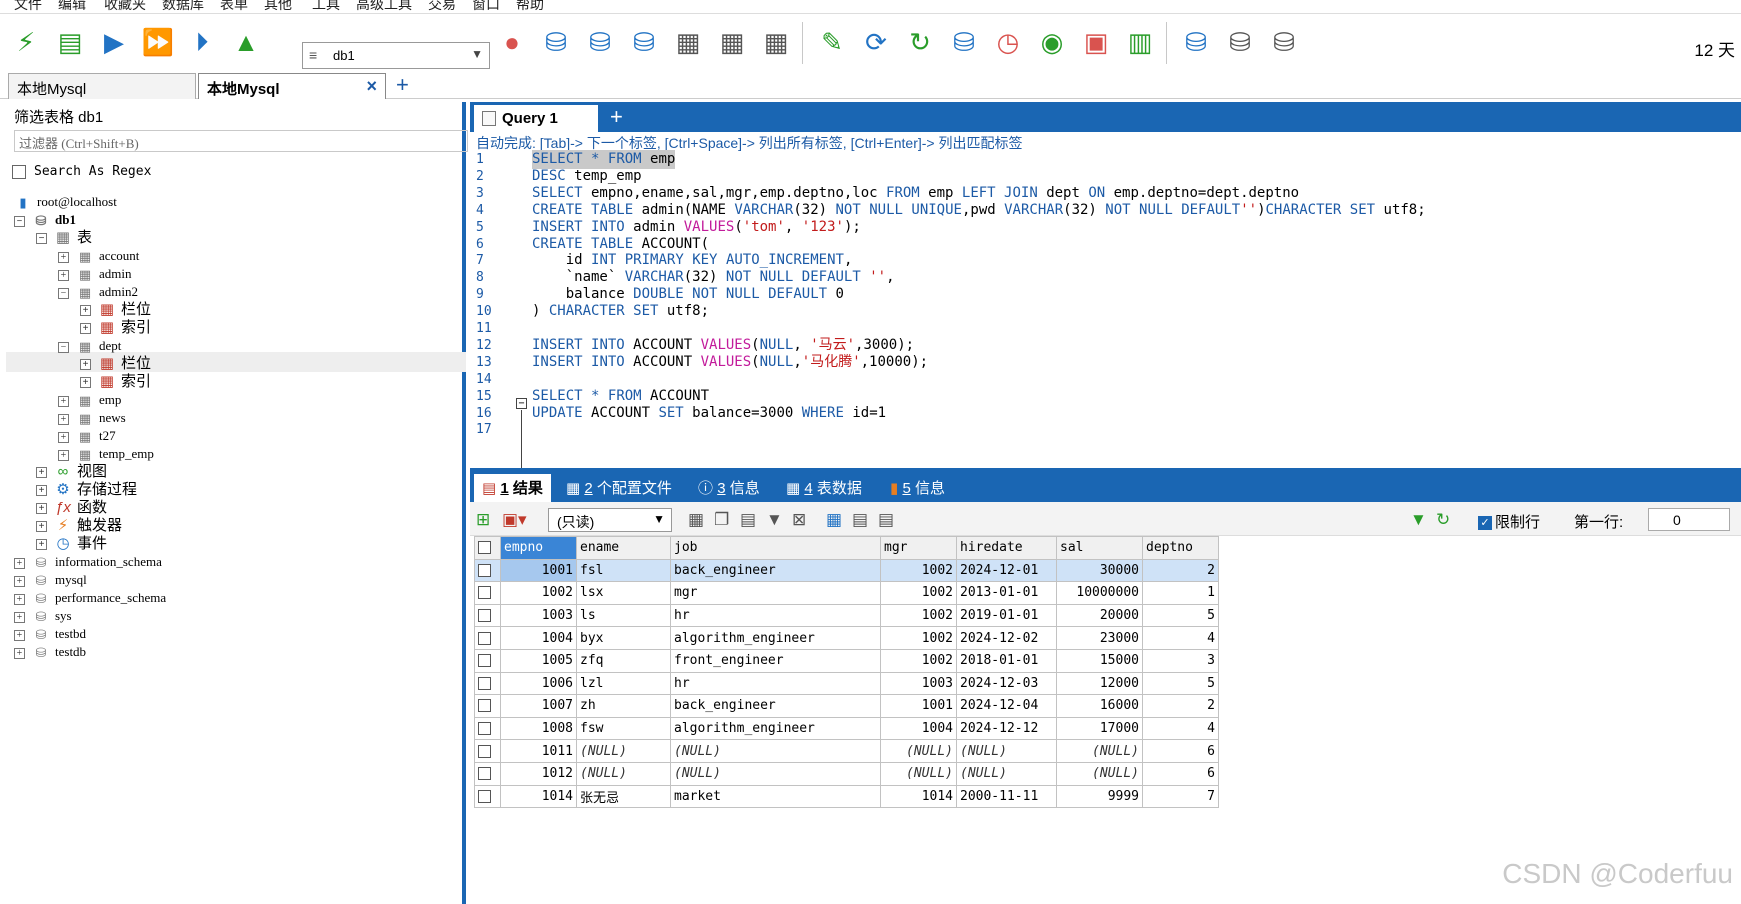  Describe the element at coordinates (1099, 728) in the screenshot. I see `table-cell: 17000` at that location.